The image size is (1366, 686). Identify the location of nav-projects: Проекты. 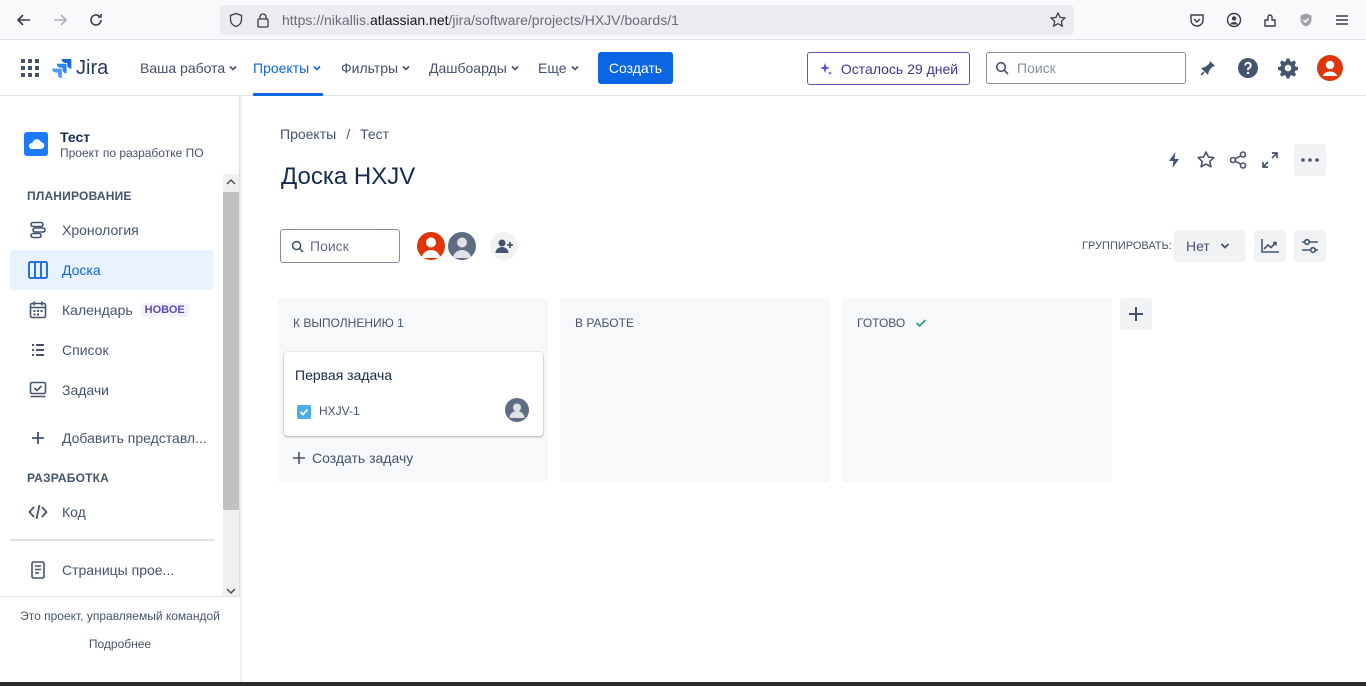
(288, 68).